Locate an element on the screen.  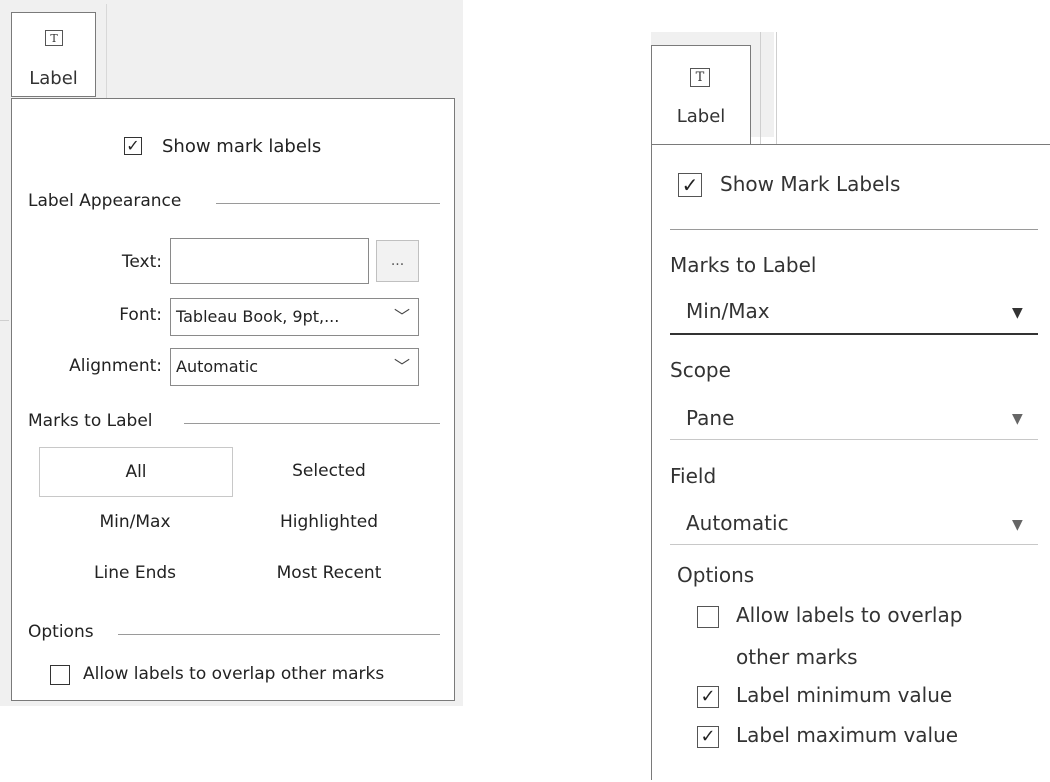
label-appearance-title: Label Appearance is located at coordinates (105, 201).